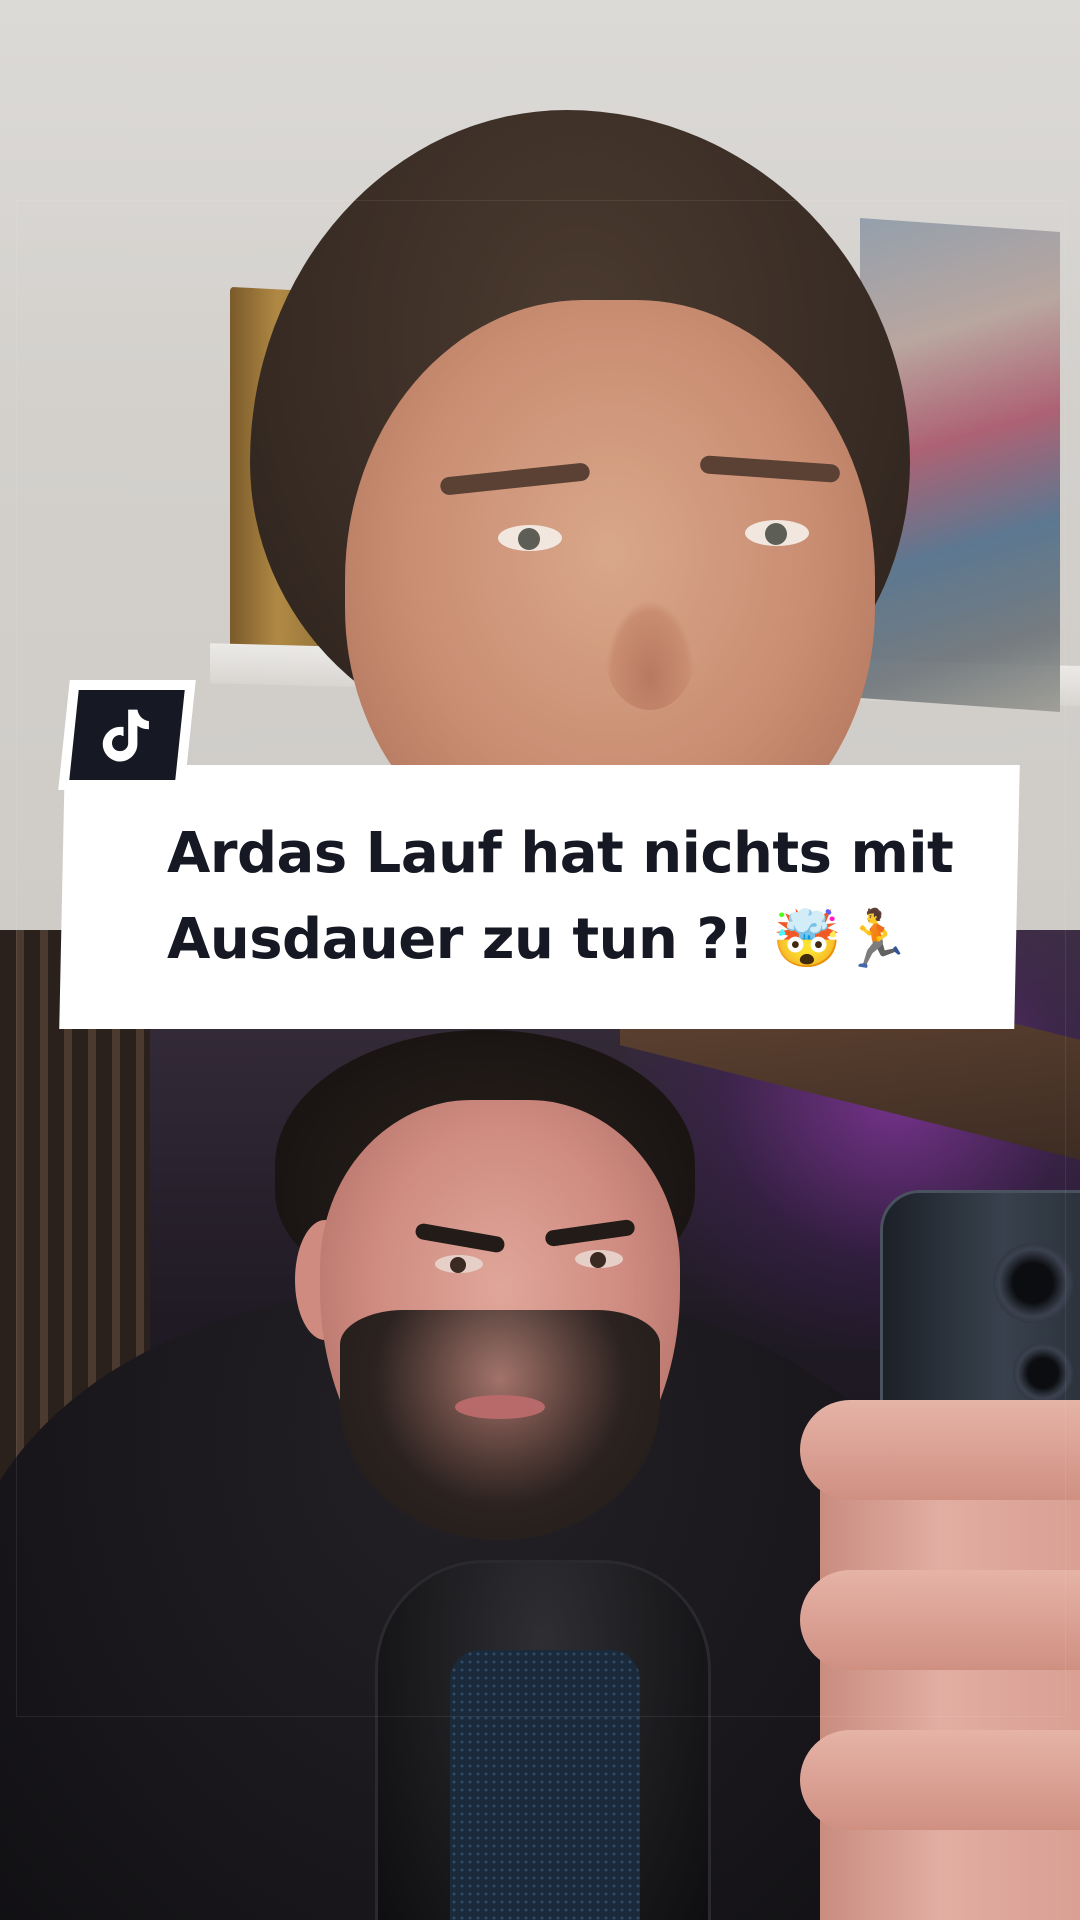 The image size is (1080, 1920). Describe the element at coordinates (539, 939) in the screenshot. I see `caption-line-2: Ausdauer zu tun ?! 🤯🏃` at that location.